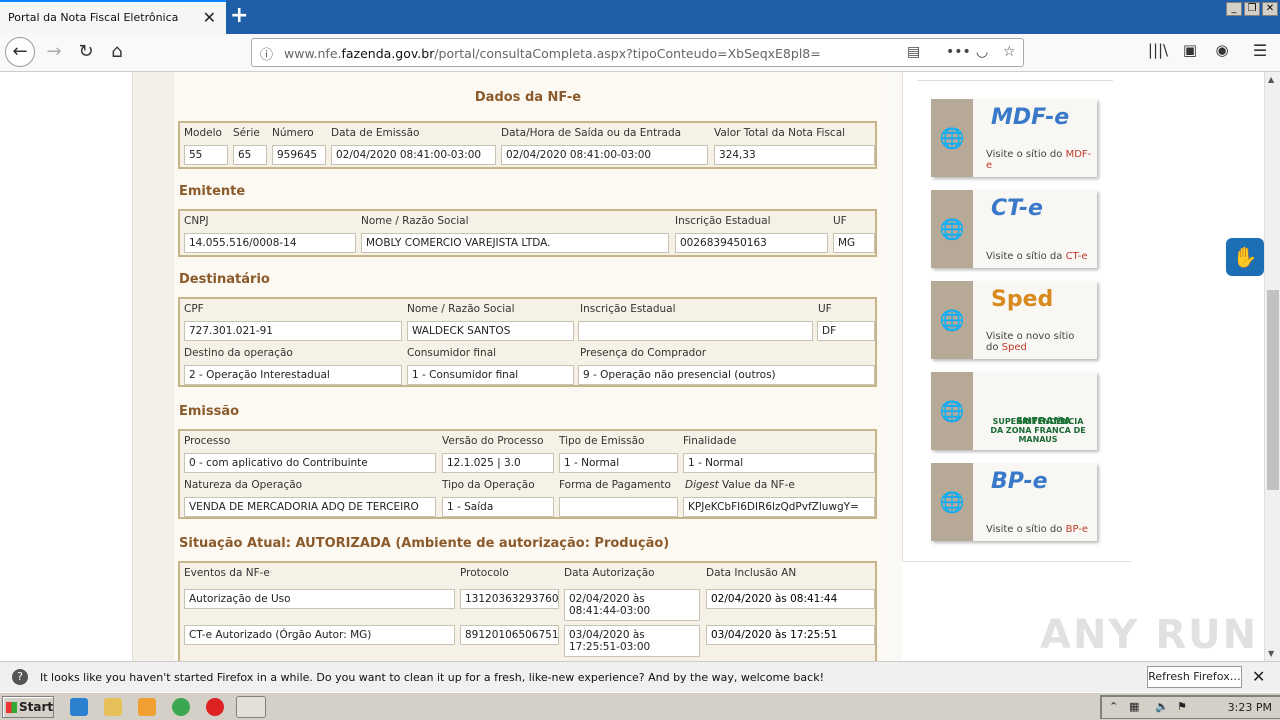  Describe the element at coordinates (415, 221) in the screenshot. I see `emitente-nome-label: Nome / Razão Social` at that location.